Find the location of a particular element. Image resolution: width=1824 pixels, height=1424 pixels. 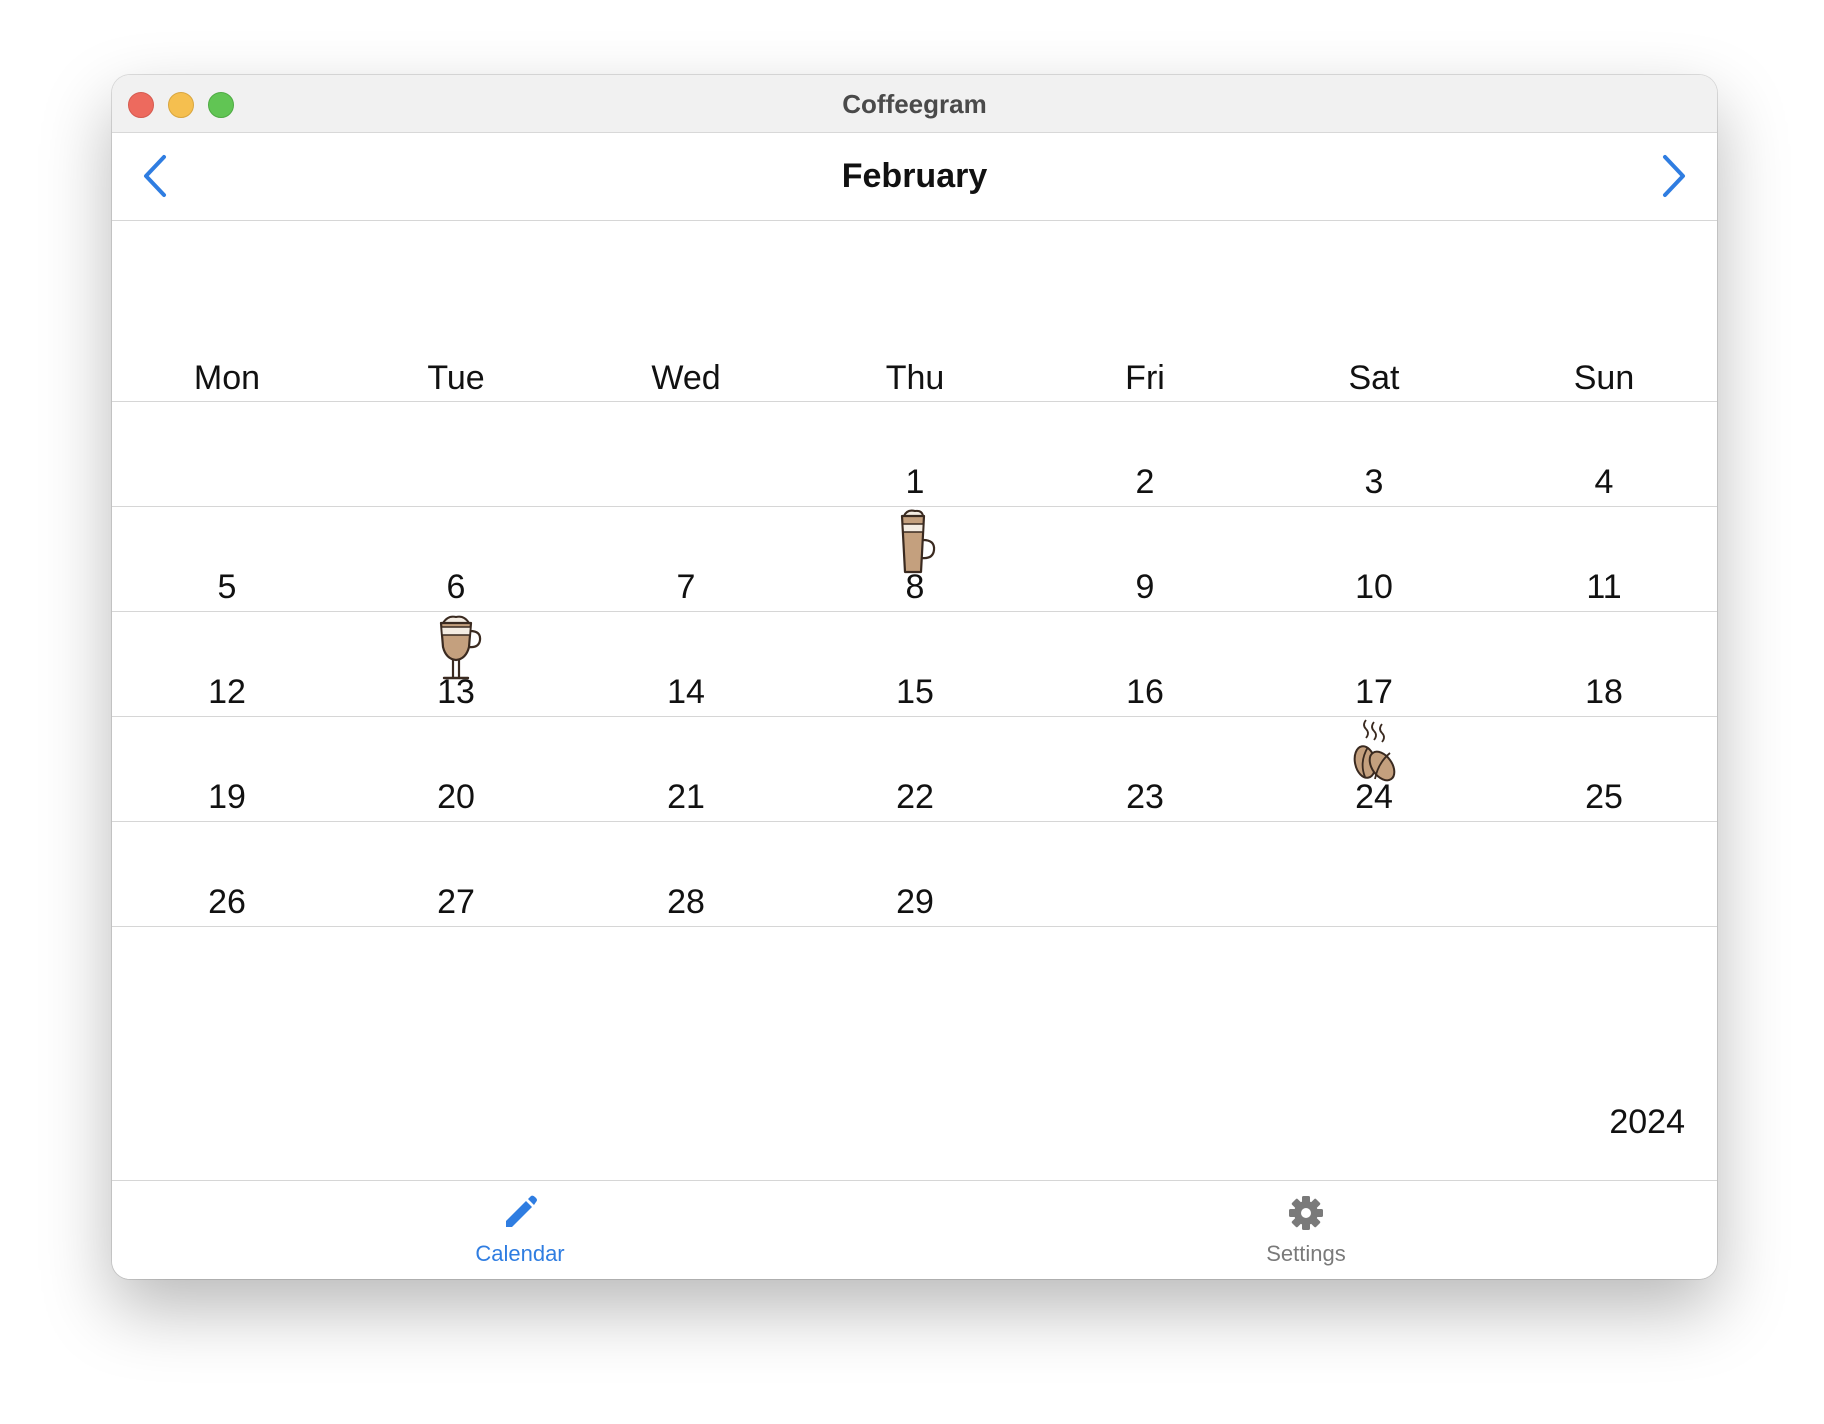

day-number: 20 is located at coordinates (456, 797).